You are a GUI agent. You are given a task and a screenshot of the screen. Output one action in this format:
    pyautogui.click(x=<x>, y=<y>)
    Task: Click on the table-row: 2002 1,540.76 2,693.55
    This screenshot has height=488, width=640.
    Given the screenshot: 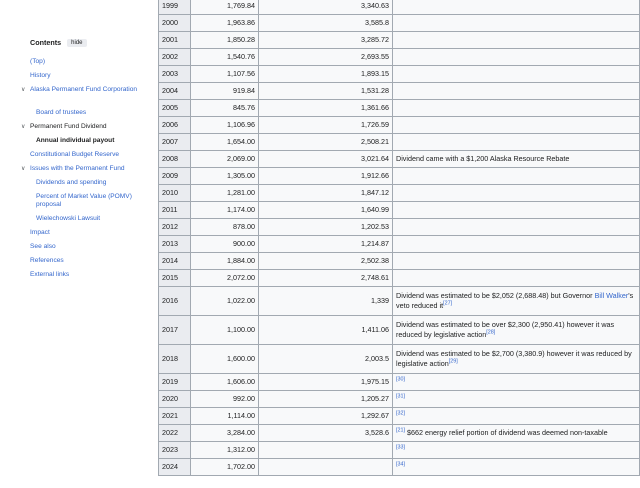 What is the action you would take?
    pyautogui.click(x=399, y=57)
    